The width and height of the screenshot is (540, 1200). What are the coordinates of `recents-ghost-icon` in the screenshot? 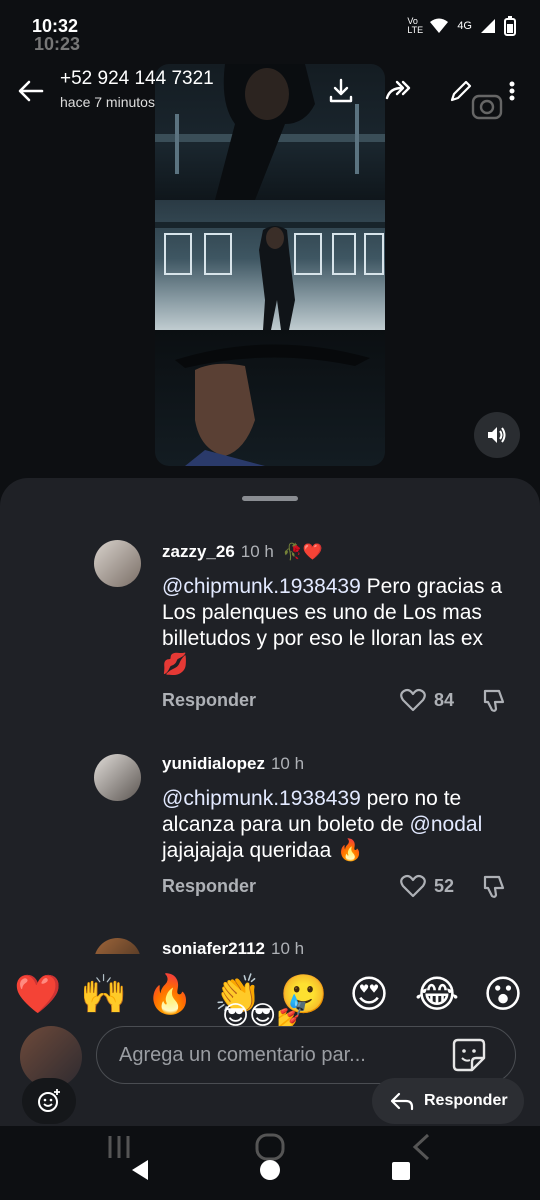 It's located at (119, 1147).